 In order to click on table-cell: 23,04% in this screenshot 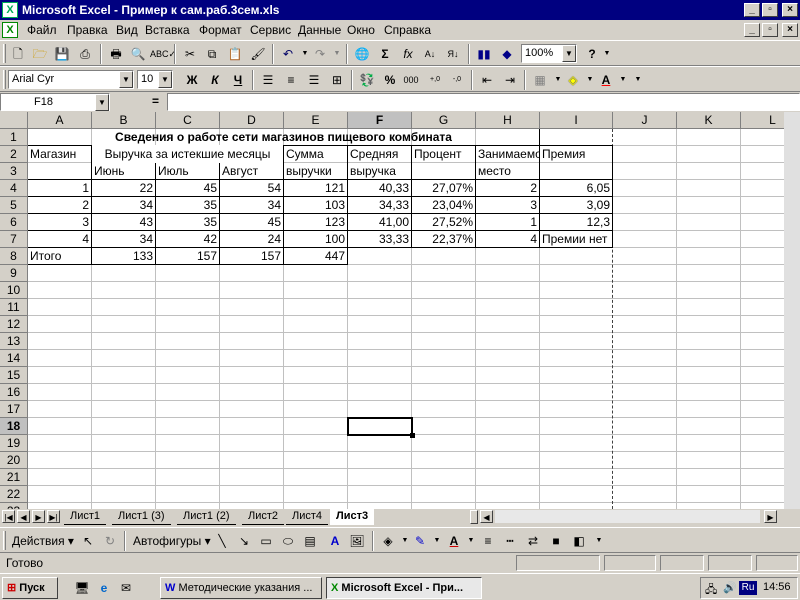, I will do `click(443, 205)`.